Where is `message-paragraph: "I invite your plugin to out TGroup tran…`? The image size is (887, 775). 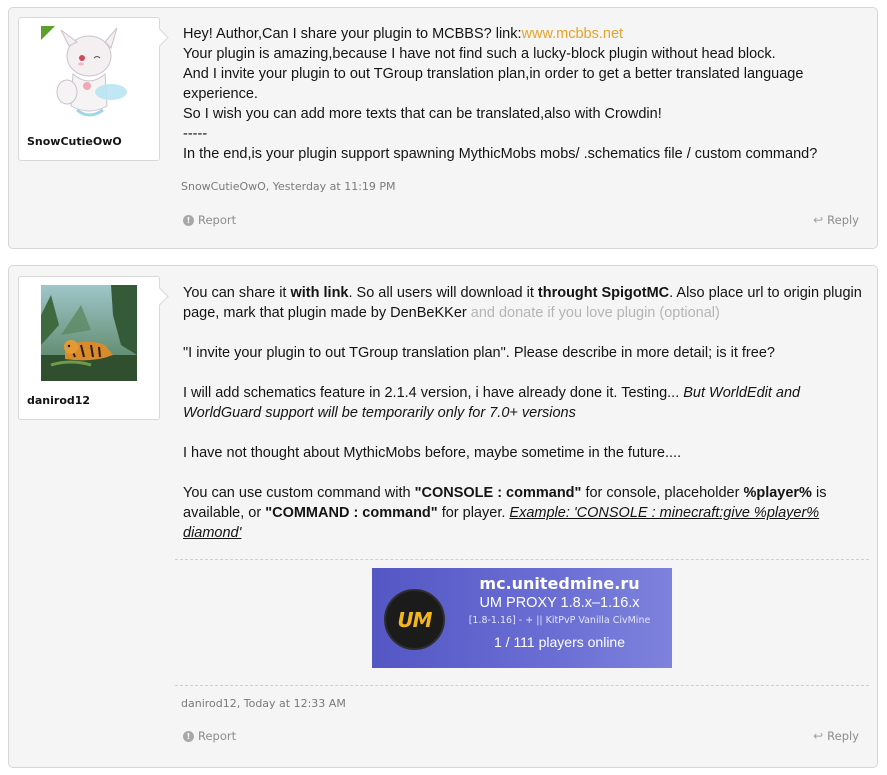 message-paragraph: "I invite your plugin to out TGroup tran… is located at coordinates (479, 353).